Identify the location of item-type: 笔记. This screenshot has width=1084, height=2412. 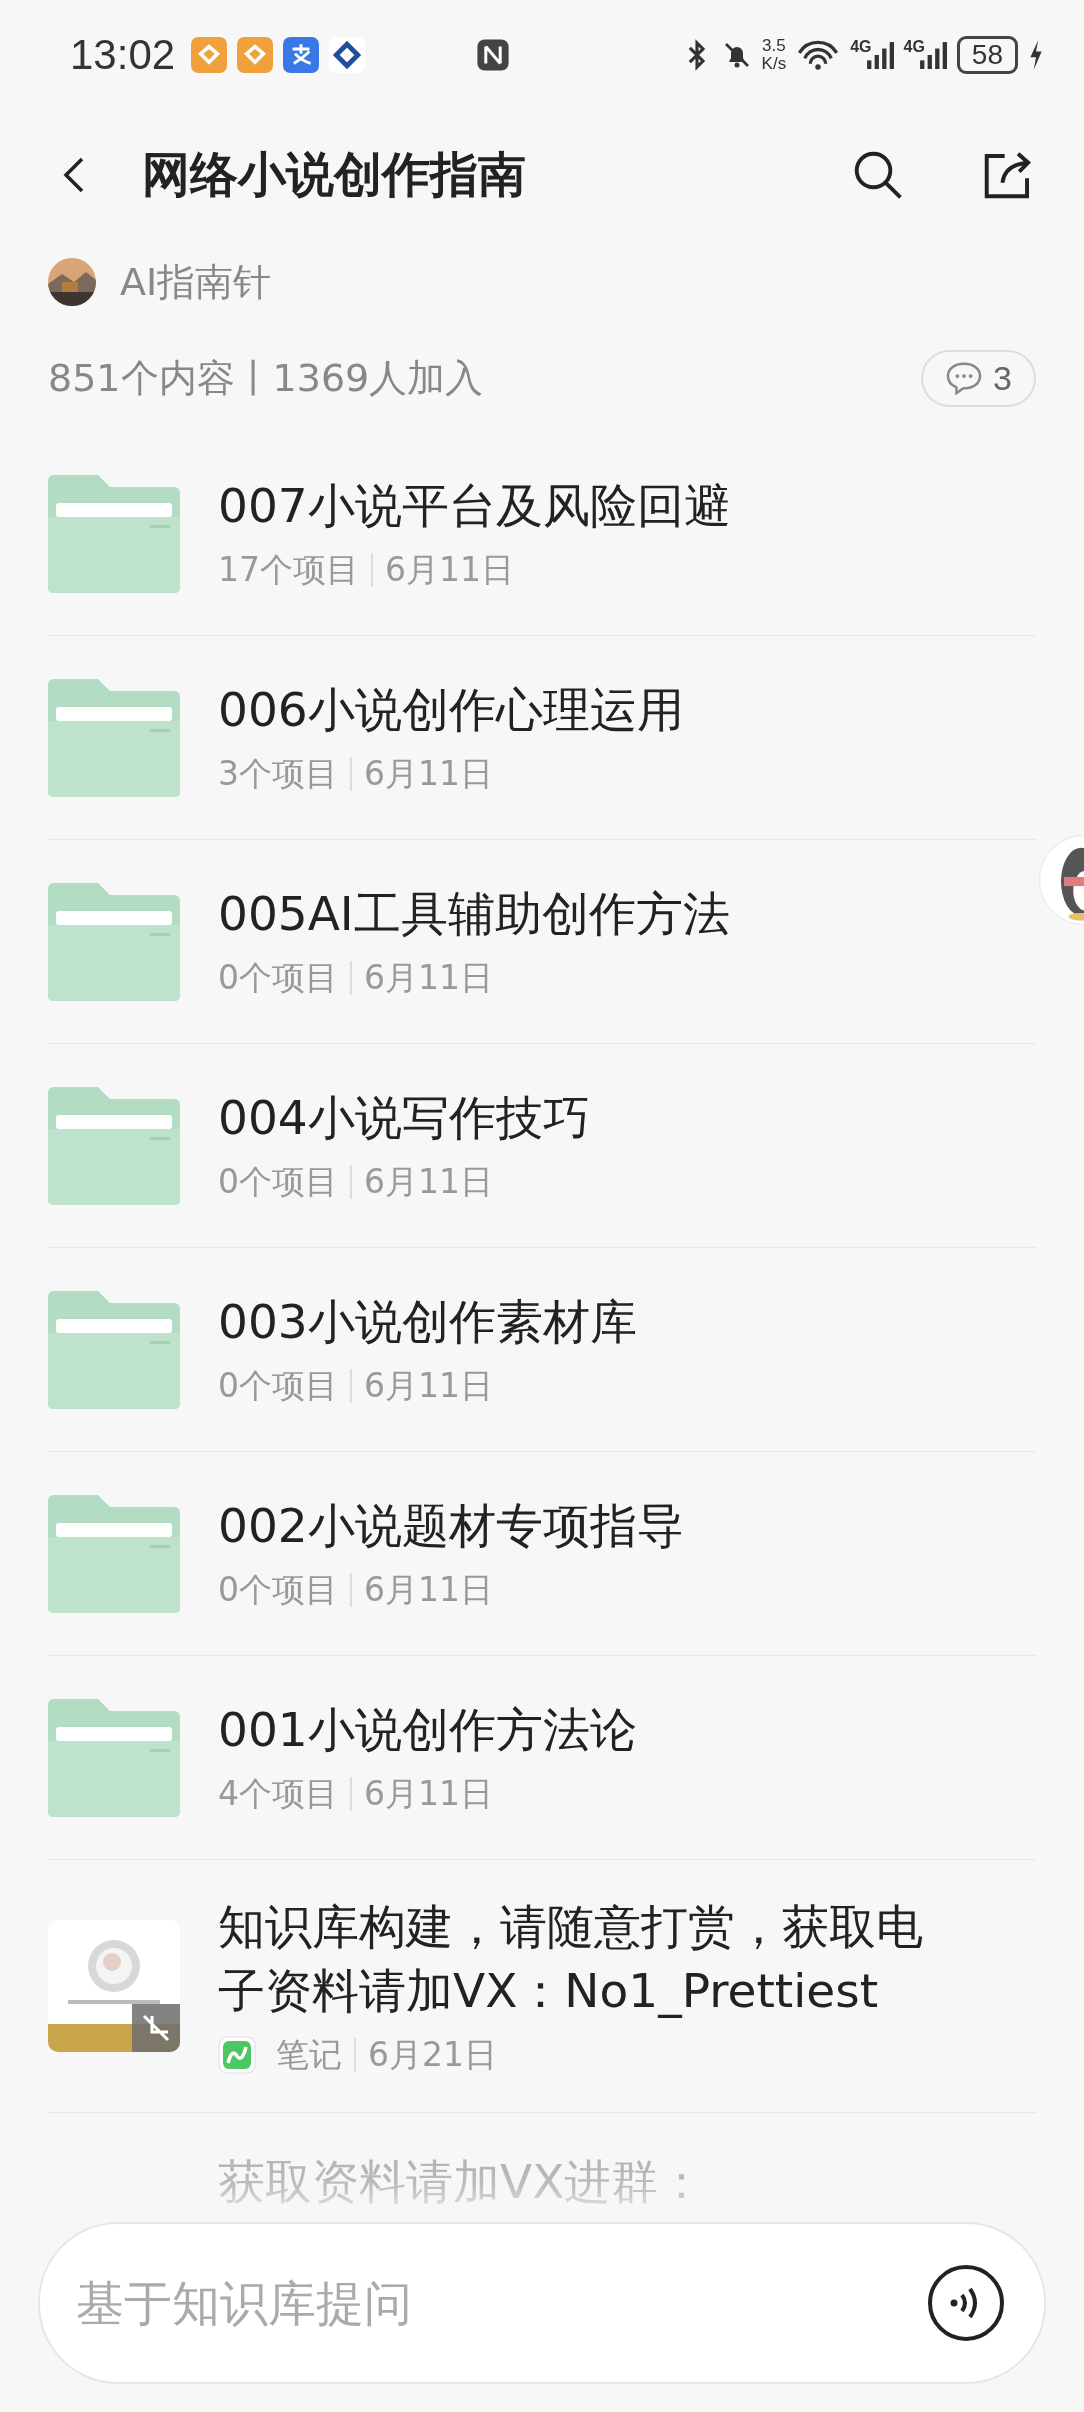
(309, 2054).